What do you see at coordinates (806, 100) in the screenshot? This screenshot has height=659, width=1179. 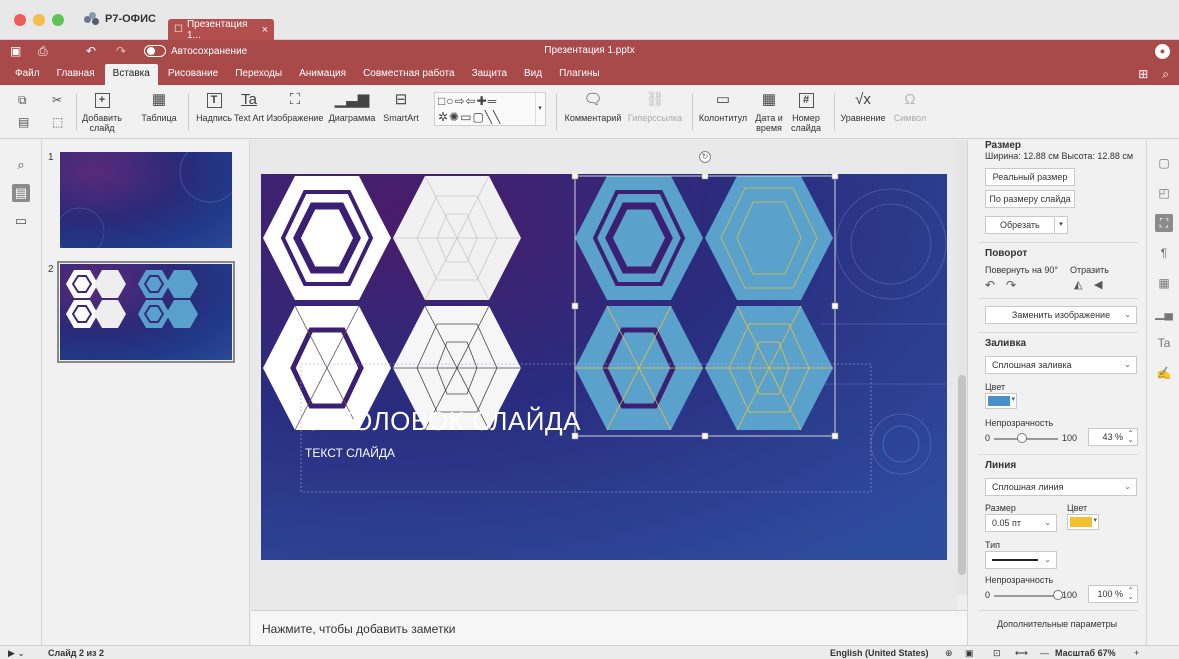 I see `slide-number-icon: #` at bounding box center [806, 100].